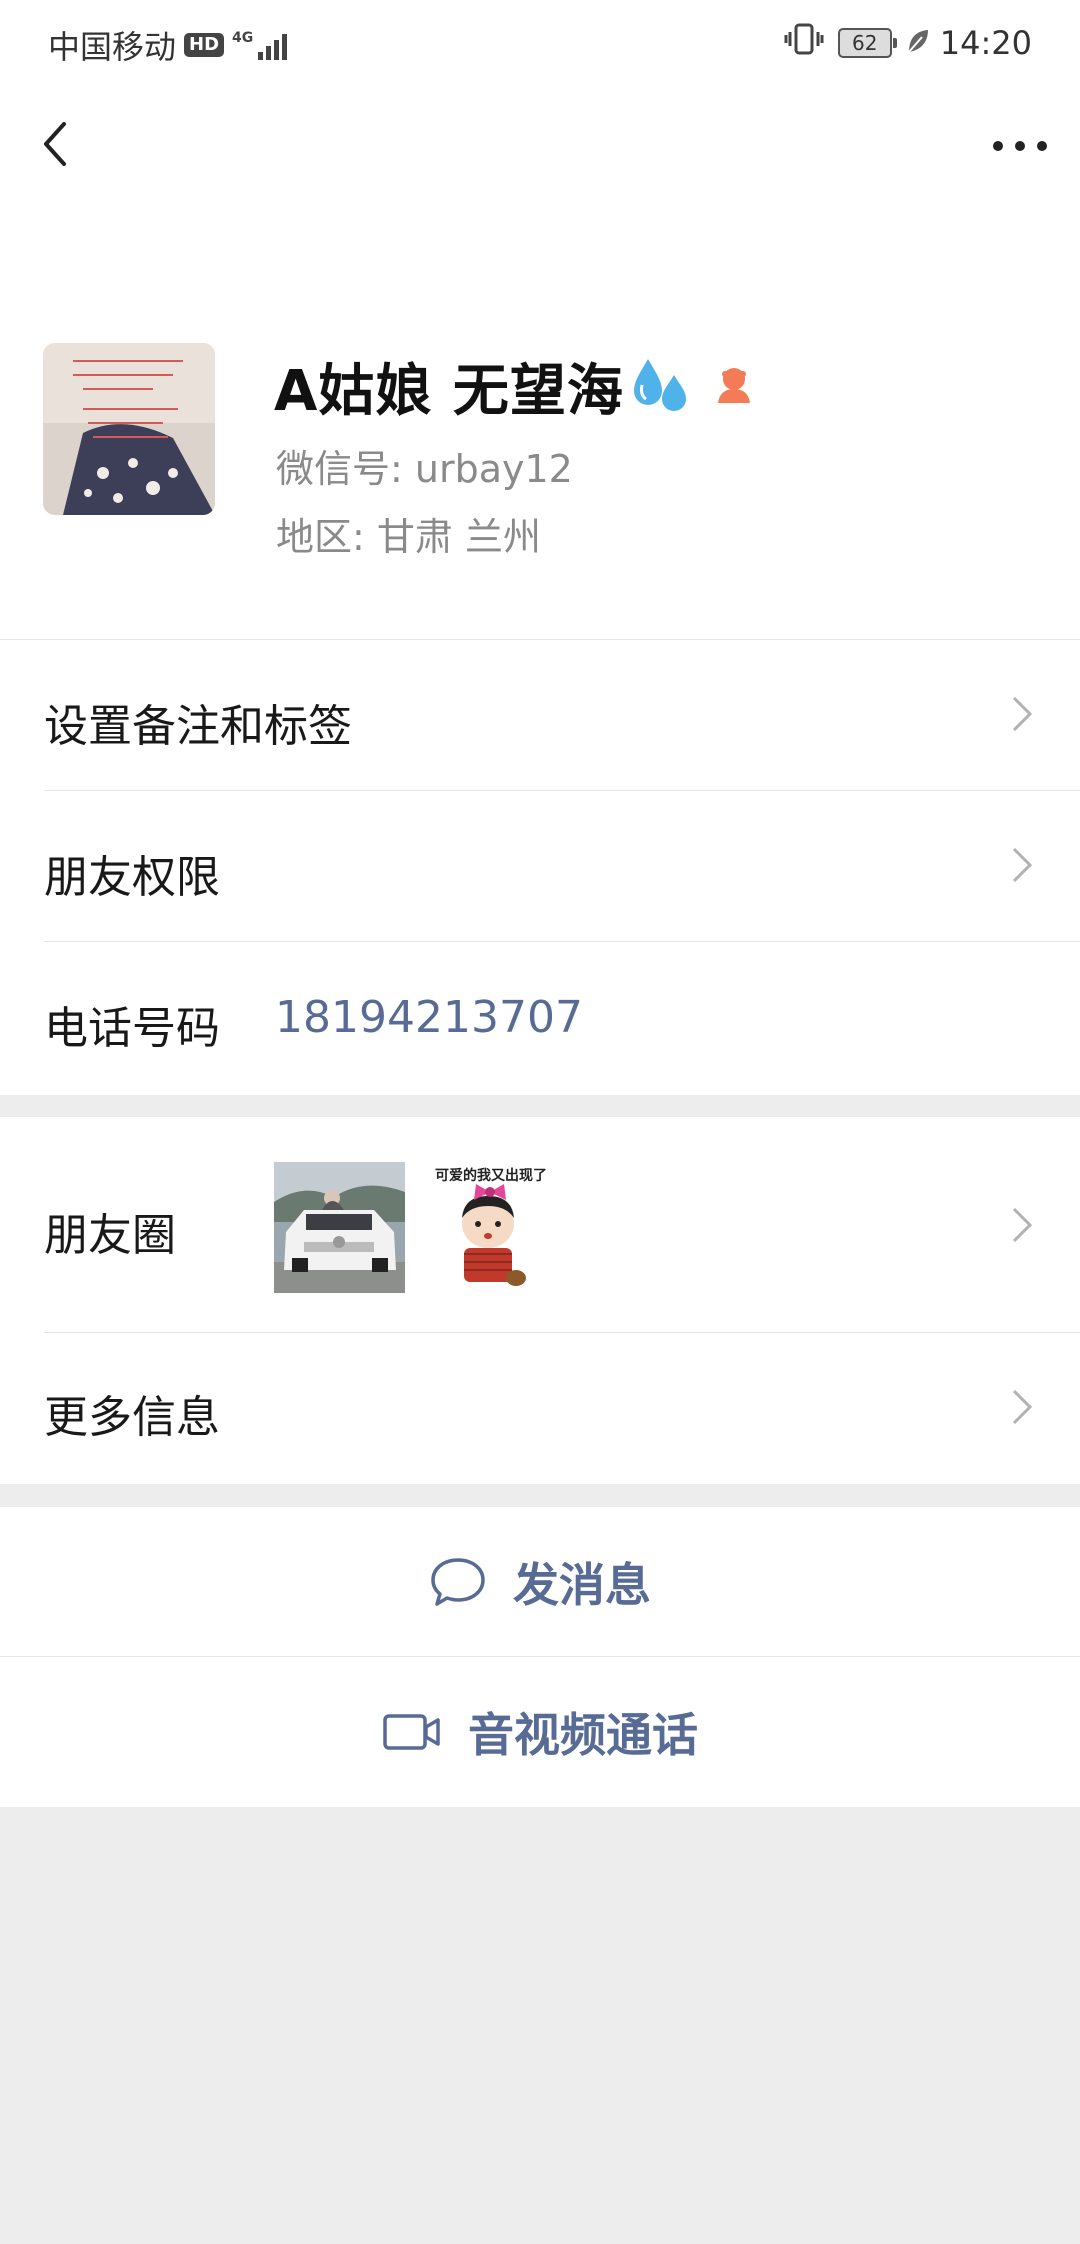  What do you see at coordinates (458, 1582) in the screenshot?
I see `chat-bubble-icon` at bounding box center [458, 1582].